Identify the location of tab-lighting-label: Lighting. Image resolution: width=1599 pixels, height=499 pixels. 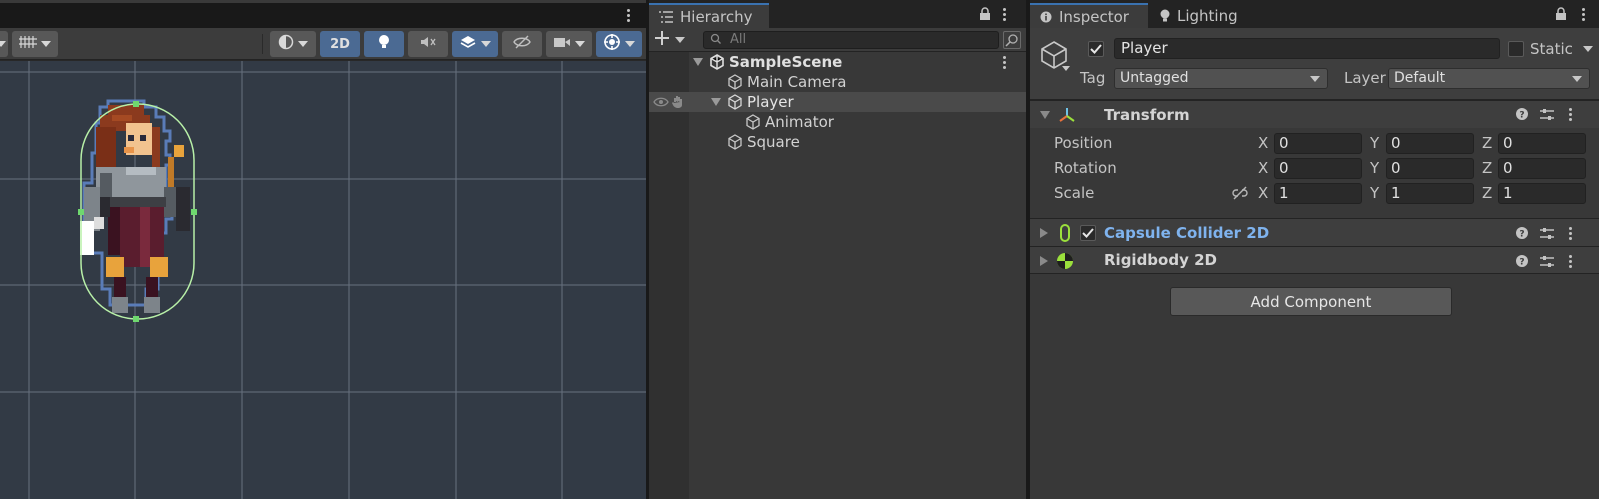
(1207, 15).